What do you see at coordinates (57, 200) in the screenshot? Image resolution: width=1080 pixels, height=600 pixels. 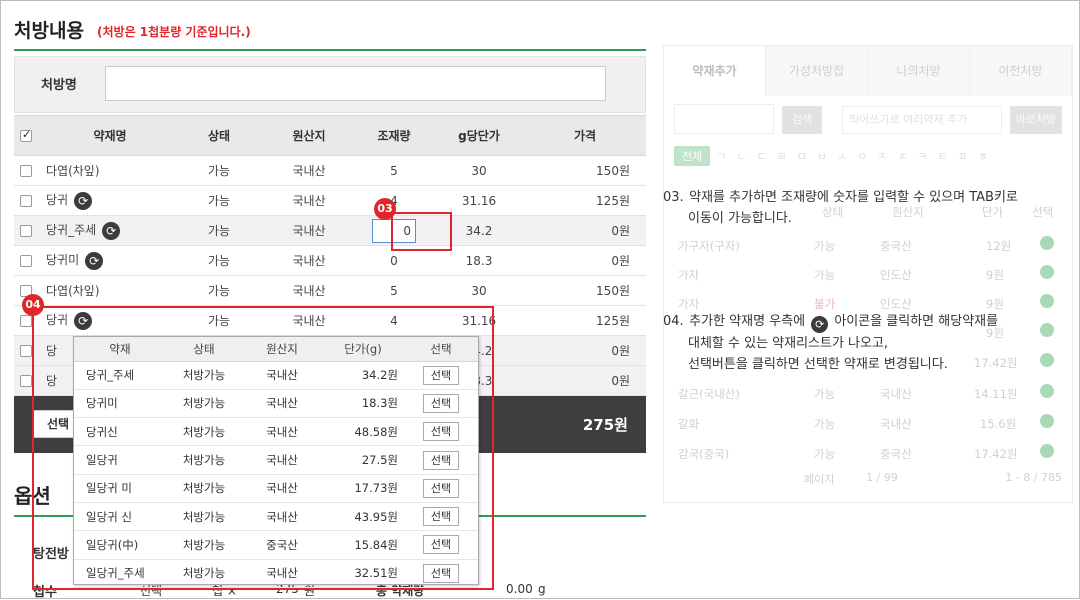 I see `herb-name: 당귀` at bounding box center [57, 200].